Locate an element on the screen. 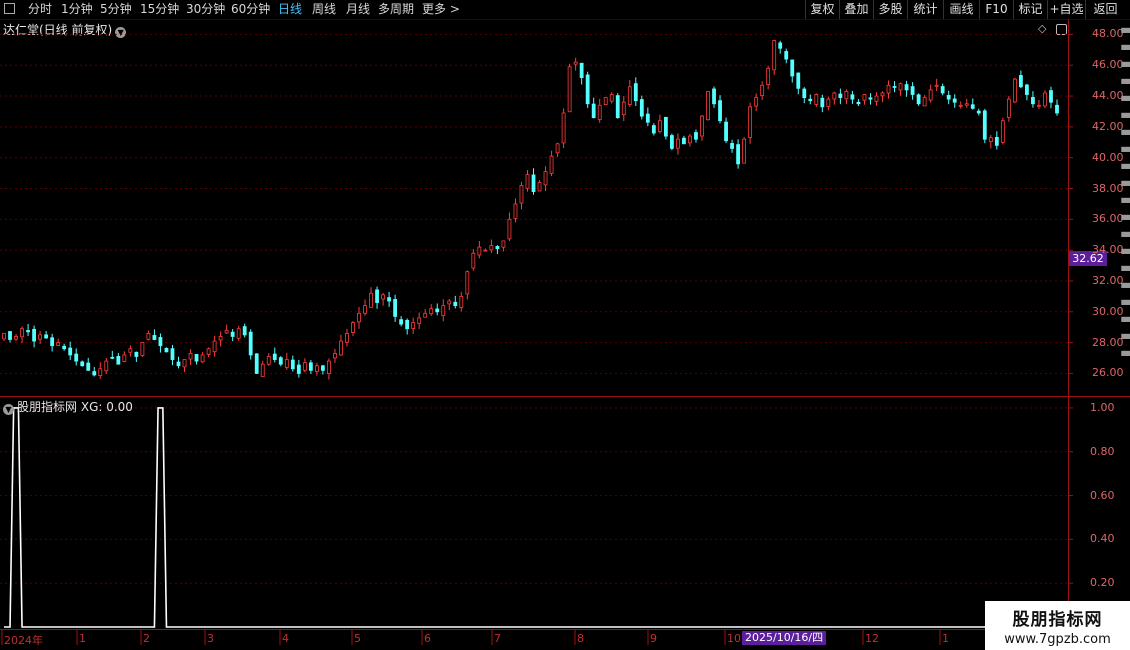 This screenshot has height=650, width=1130. watermark-url: www.7gpzb.com is located at coordinates (1057, 639).